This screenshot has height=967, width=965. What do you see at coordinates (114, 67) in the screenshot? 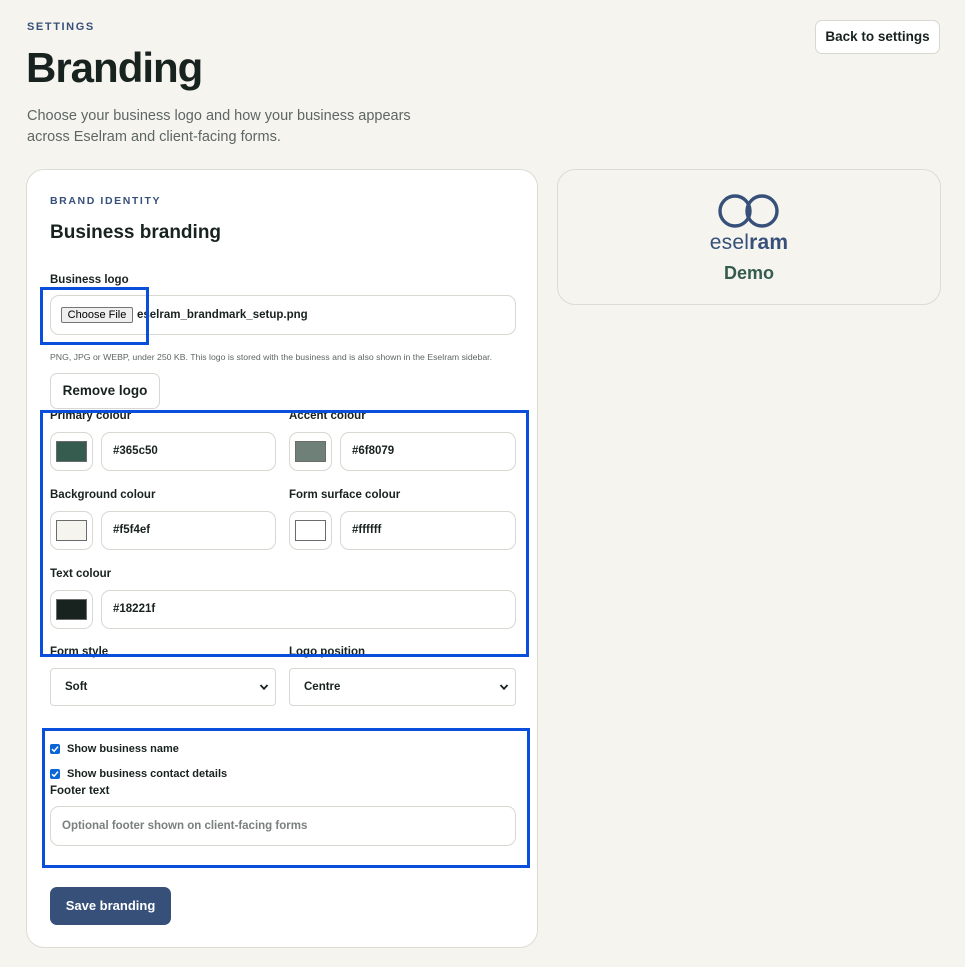
I see `page-title: Branding` at bounding box center [114, 67].